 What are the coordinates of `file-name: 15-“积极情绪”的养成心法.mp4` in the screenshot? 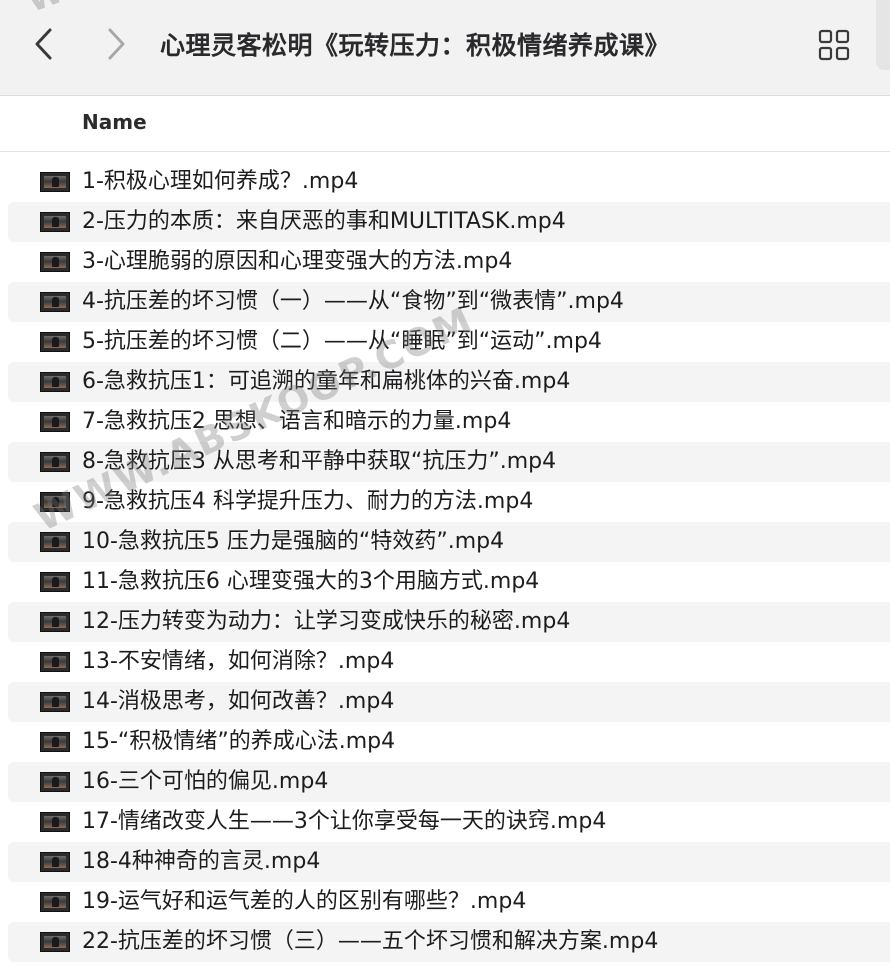 It's located at (239, 741).